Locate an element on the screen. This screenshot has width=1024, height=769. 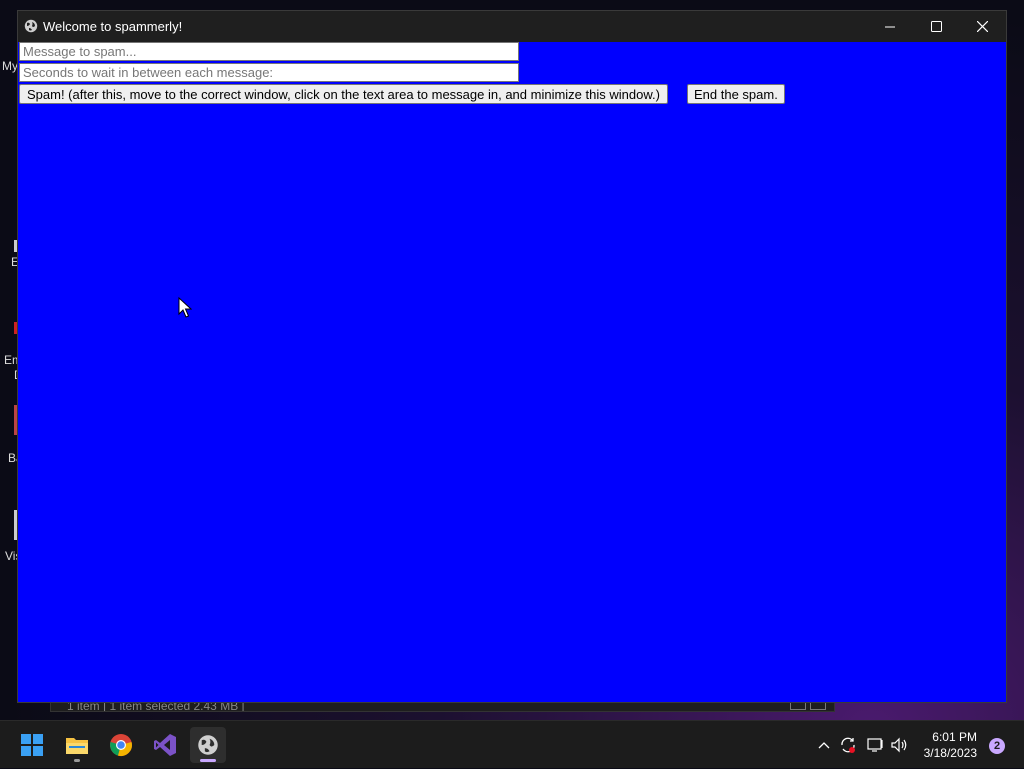
chevron-up-icon is located at coordinates (824, 745).